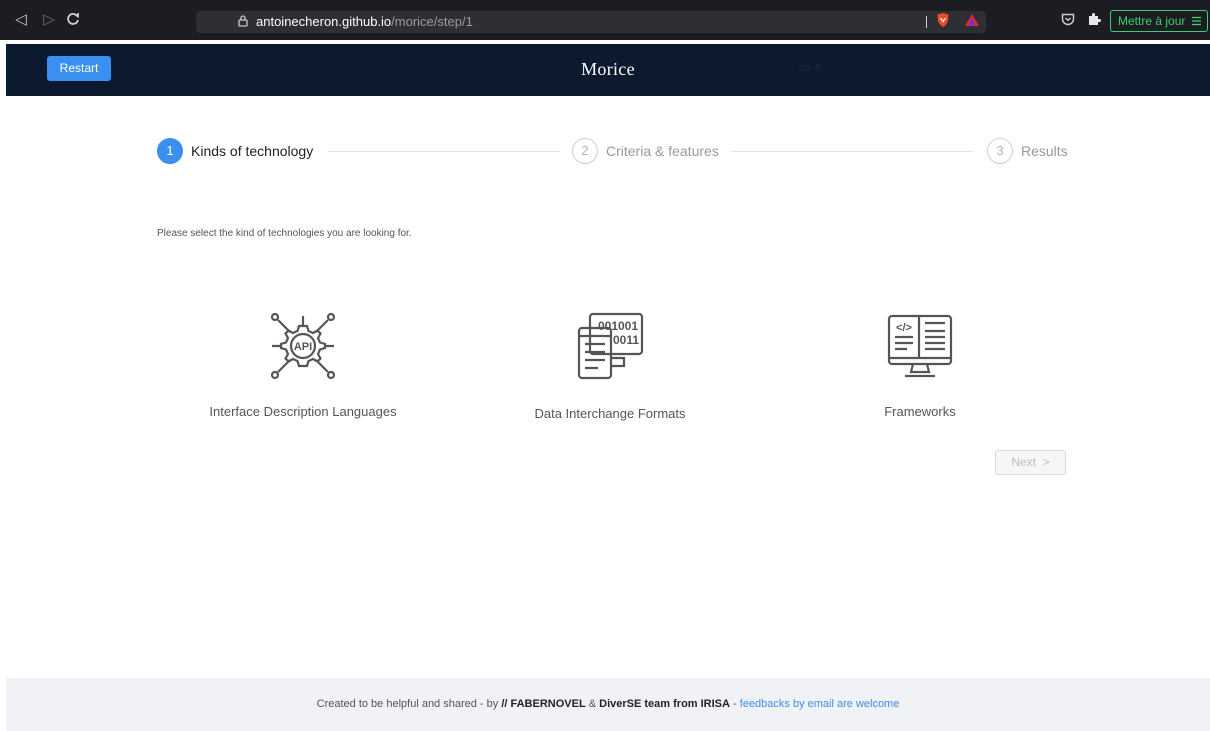 Image resolution: width=1210 pixels, height=731 pixels. I want to click on binary-text-mid: 0011, so click(626, 340).